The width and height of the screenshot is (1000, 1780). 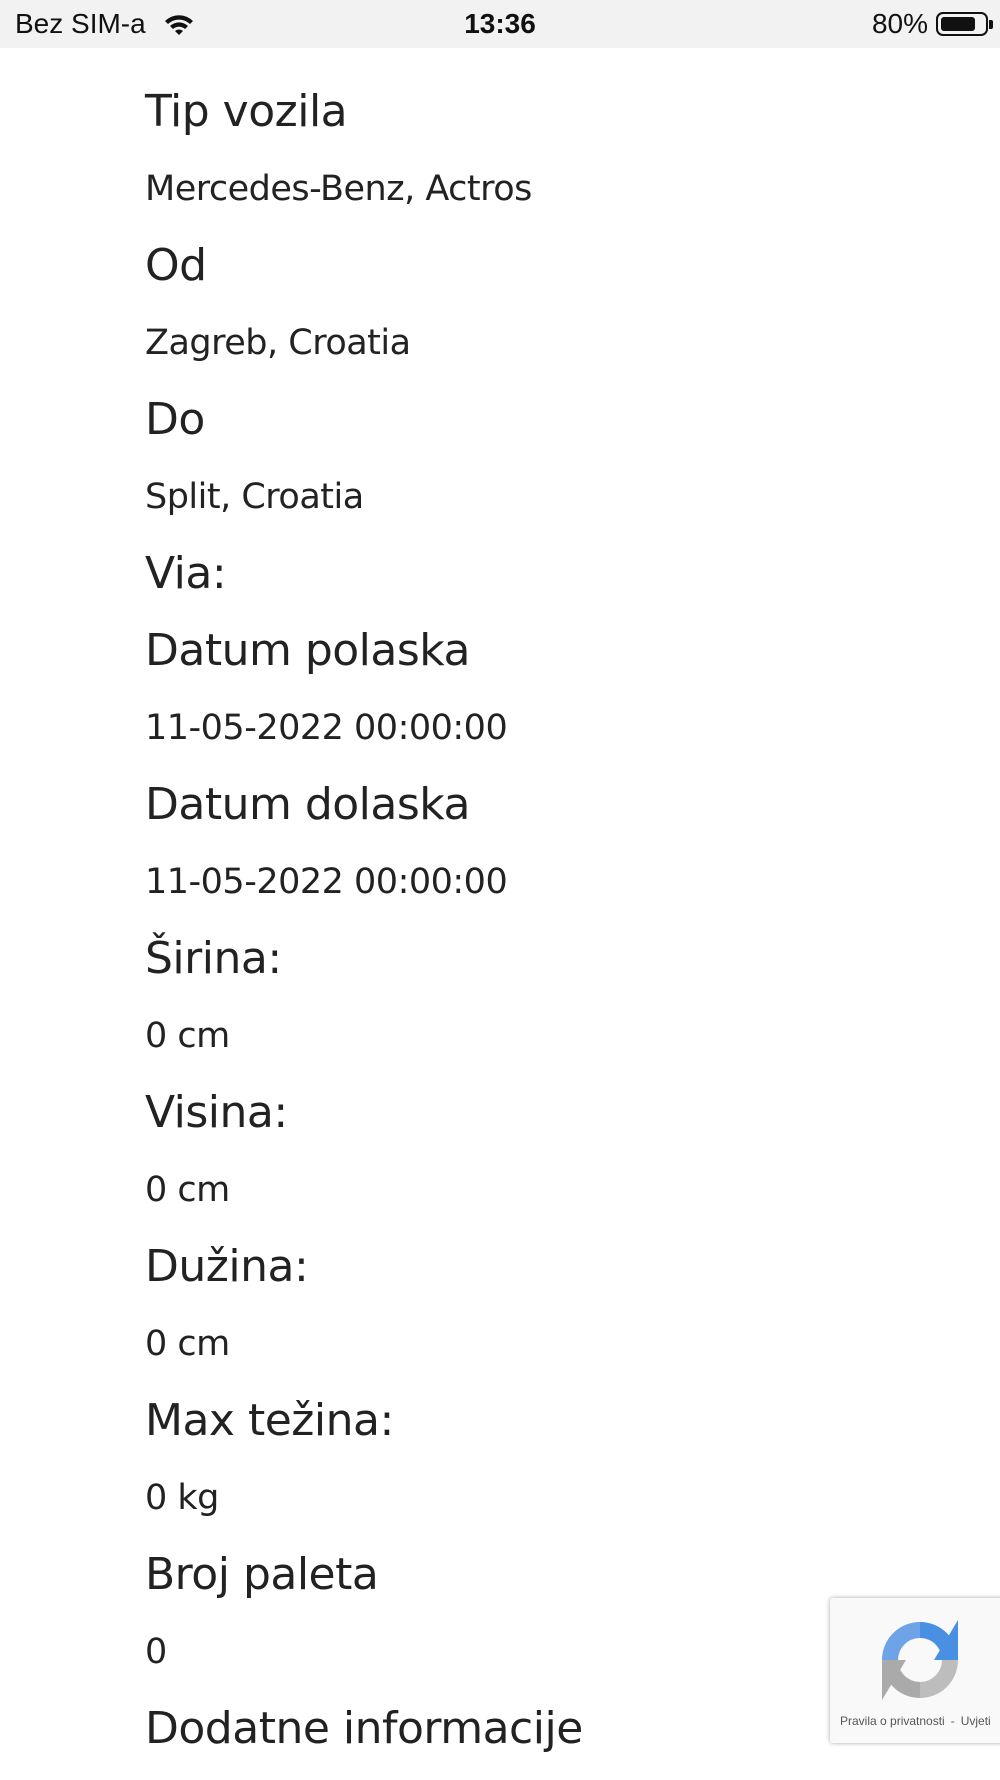 I want to click on status-bar: Bez SIM-a 13:36 80%, so click(x=500, y=24).